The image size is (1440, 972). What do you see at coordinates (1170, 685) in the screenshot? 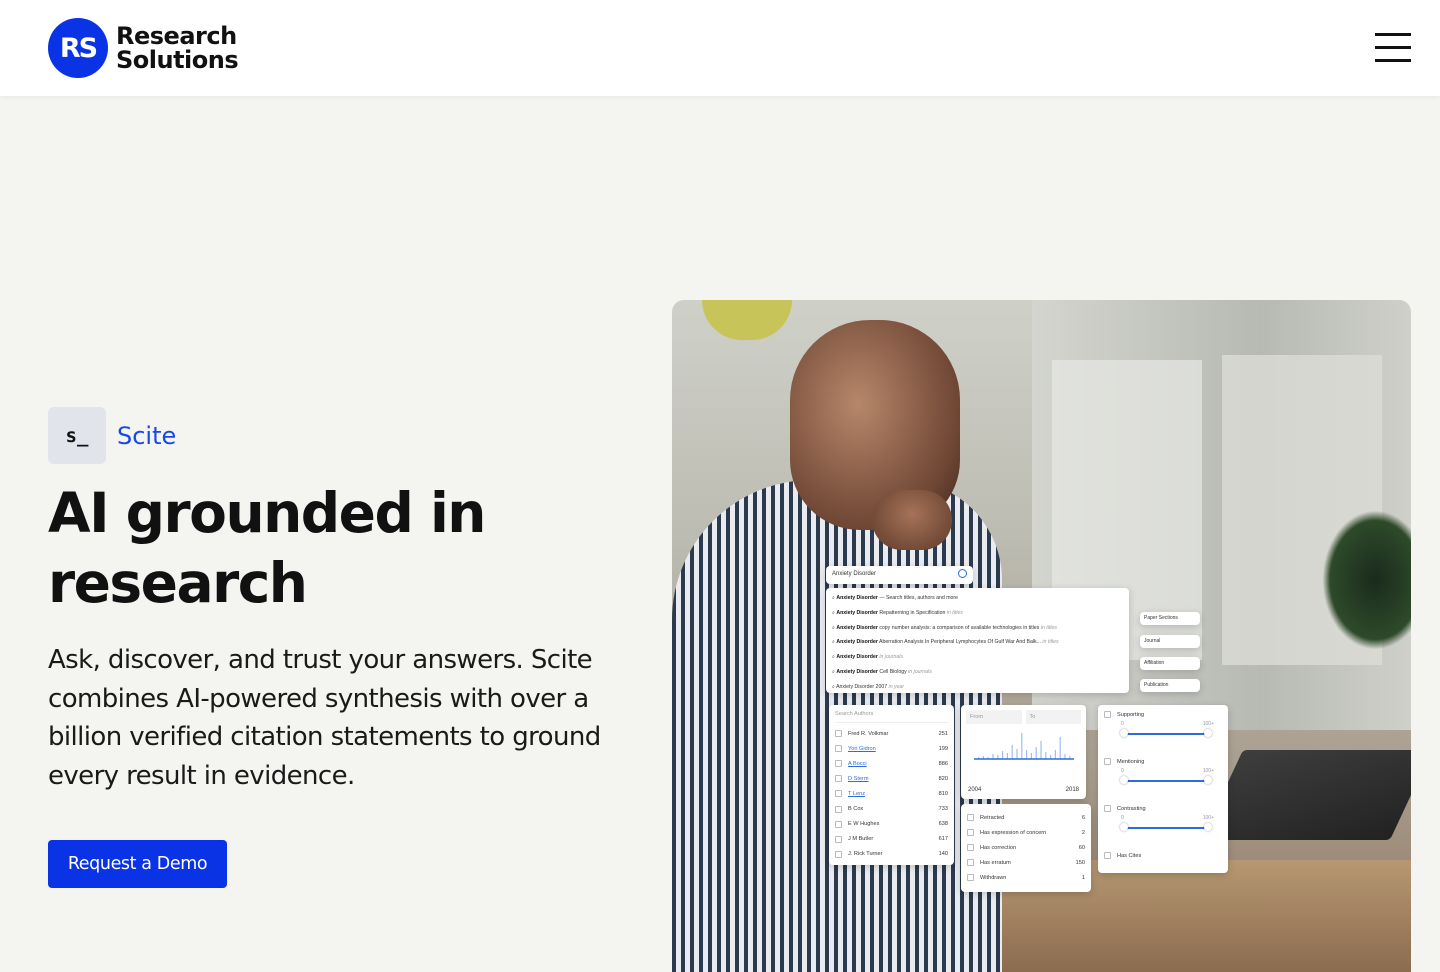
I see `filter-dropdown: Publication` at bounding box center [1170, 685].